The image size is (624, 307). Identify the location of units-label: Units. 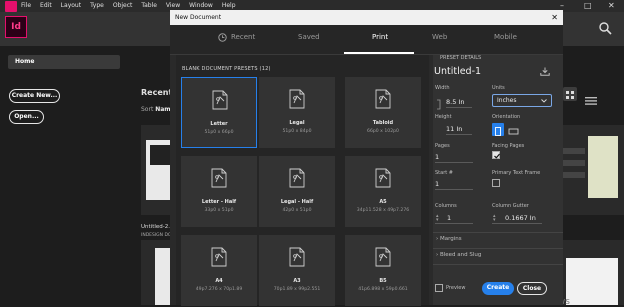
(498, 88).